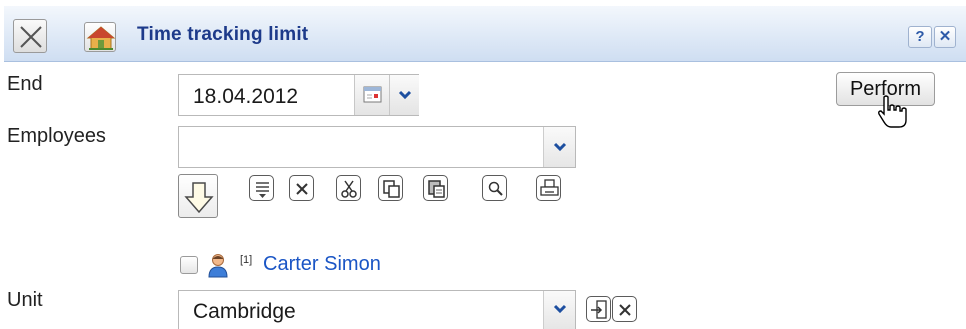  I want to click on copy-button, so click(390, 188).